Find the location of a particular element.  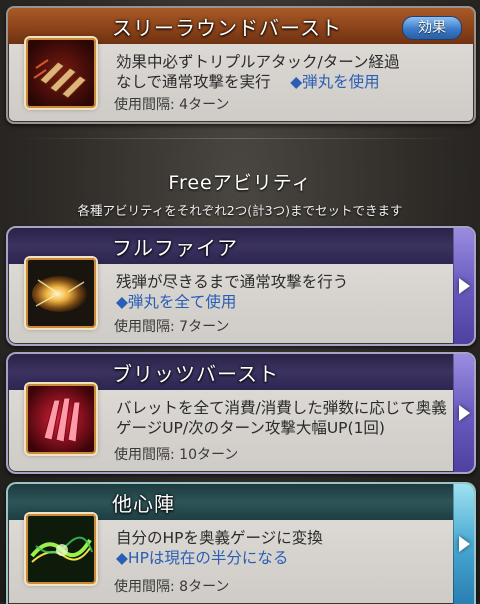

ability-highlight: ◆HPは現在の半分になる is located at coordinates (202, 558).